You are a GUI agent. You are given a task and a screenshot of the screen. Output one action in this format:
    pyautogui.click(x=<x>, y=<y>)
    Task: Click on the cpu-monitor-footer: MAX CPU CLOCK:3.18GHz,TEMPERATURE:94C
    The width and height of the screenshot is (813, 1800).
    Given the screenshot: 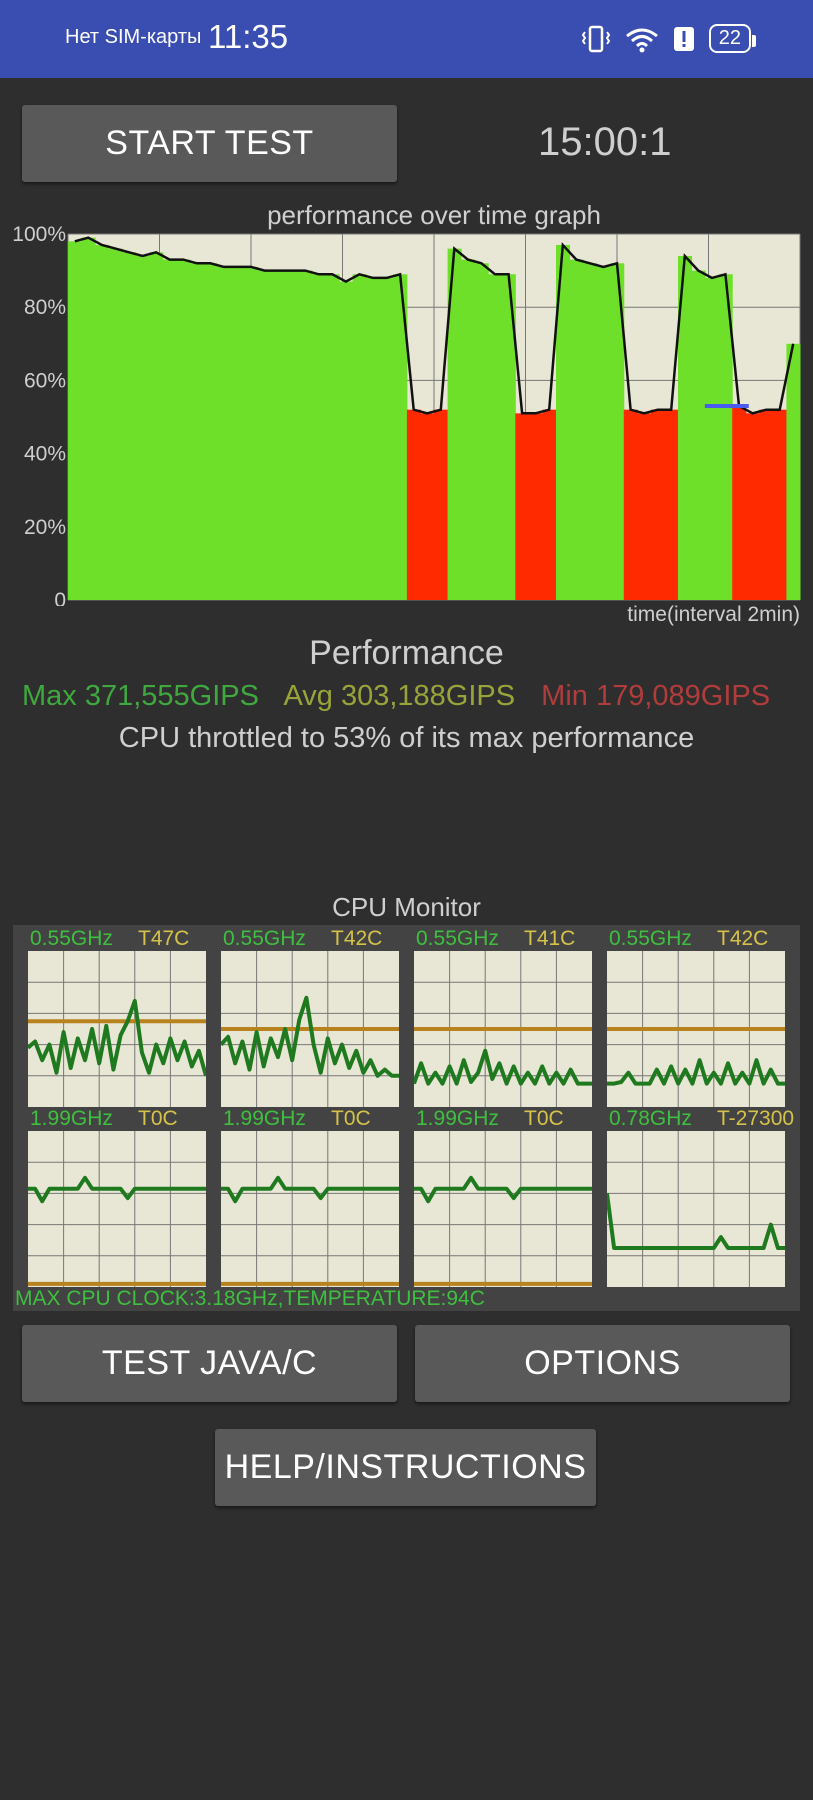 What is the action you would take?
    pyautogui.click(x=250, y=1298)
    